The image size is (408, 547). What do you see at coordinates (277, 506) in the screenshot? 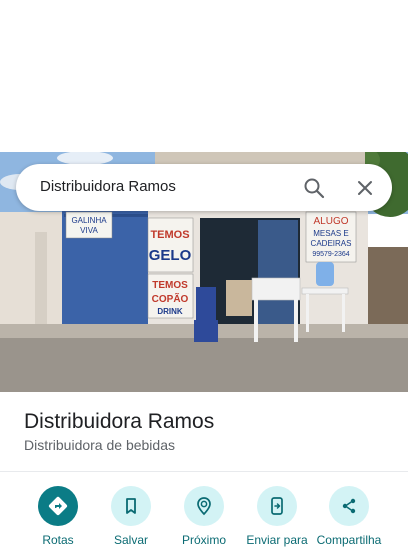
I see `send-to-phone-icon` at bounding box center [277, 506].